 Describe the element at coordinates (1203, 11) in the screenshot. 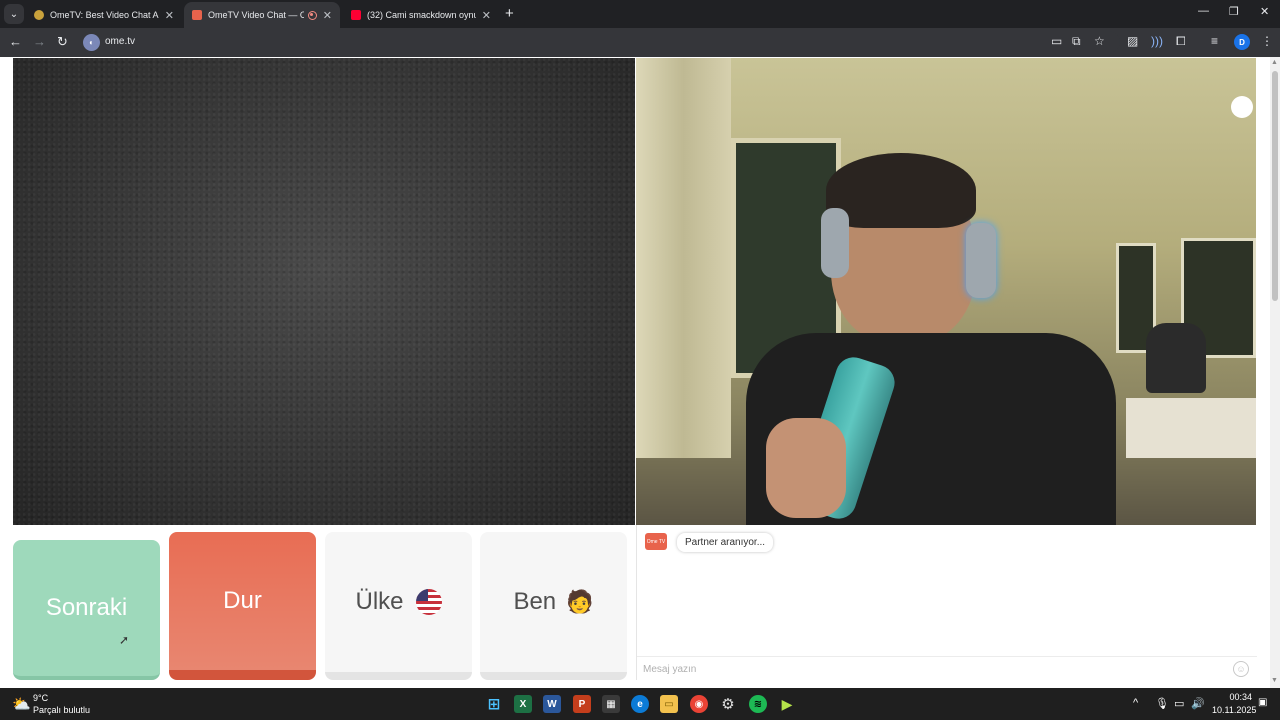

I see `minimize-icon: —` at that location.